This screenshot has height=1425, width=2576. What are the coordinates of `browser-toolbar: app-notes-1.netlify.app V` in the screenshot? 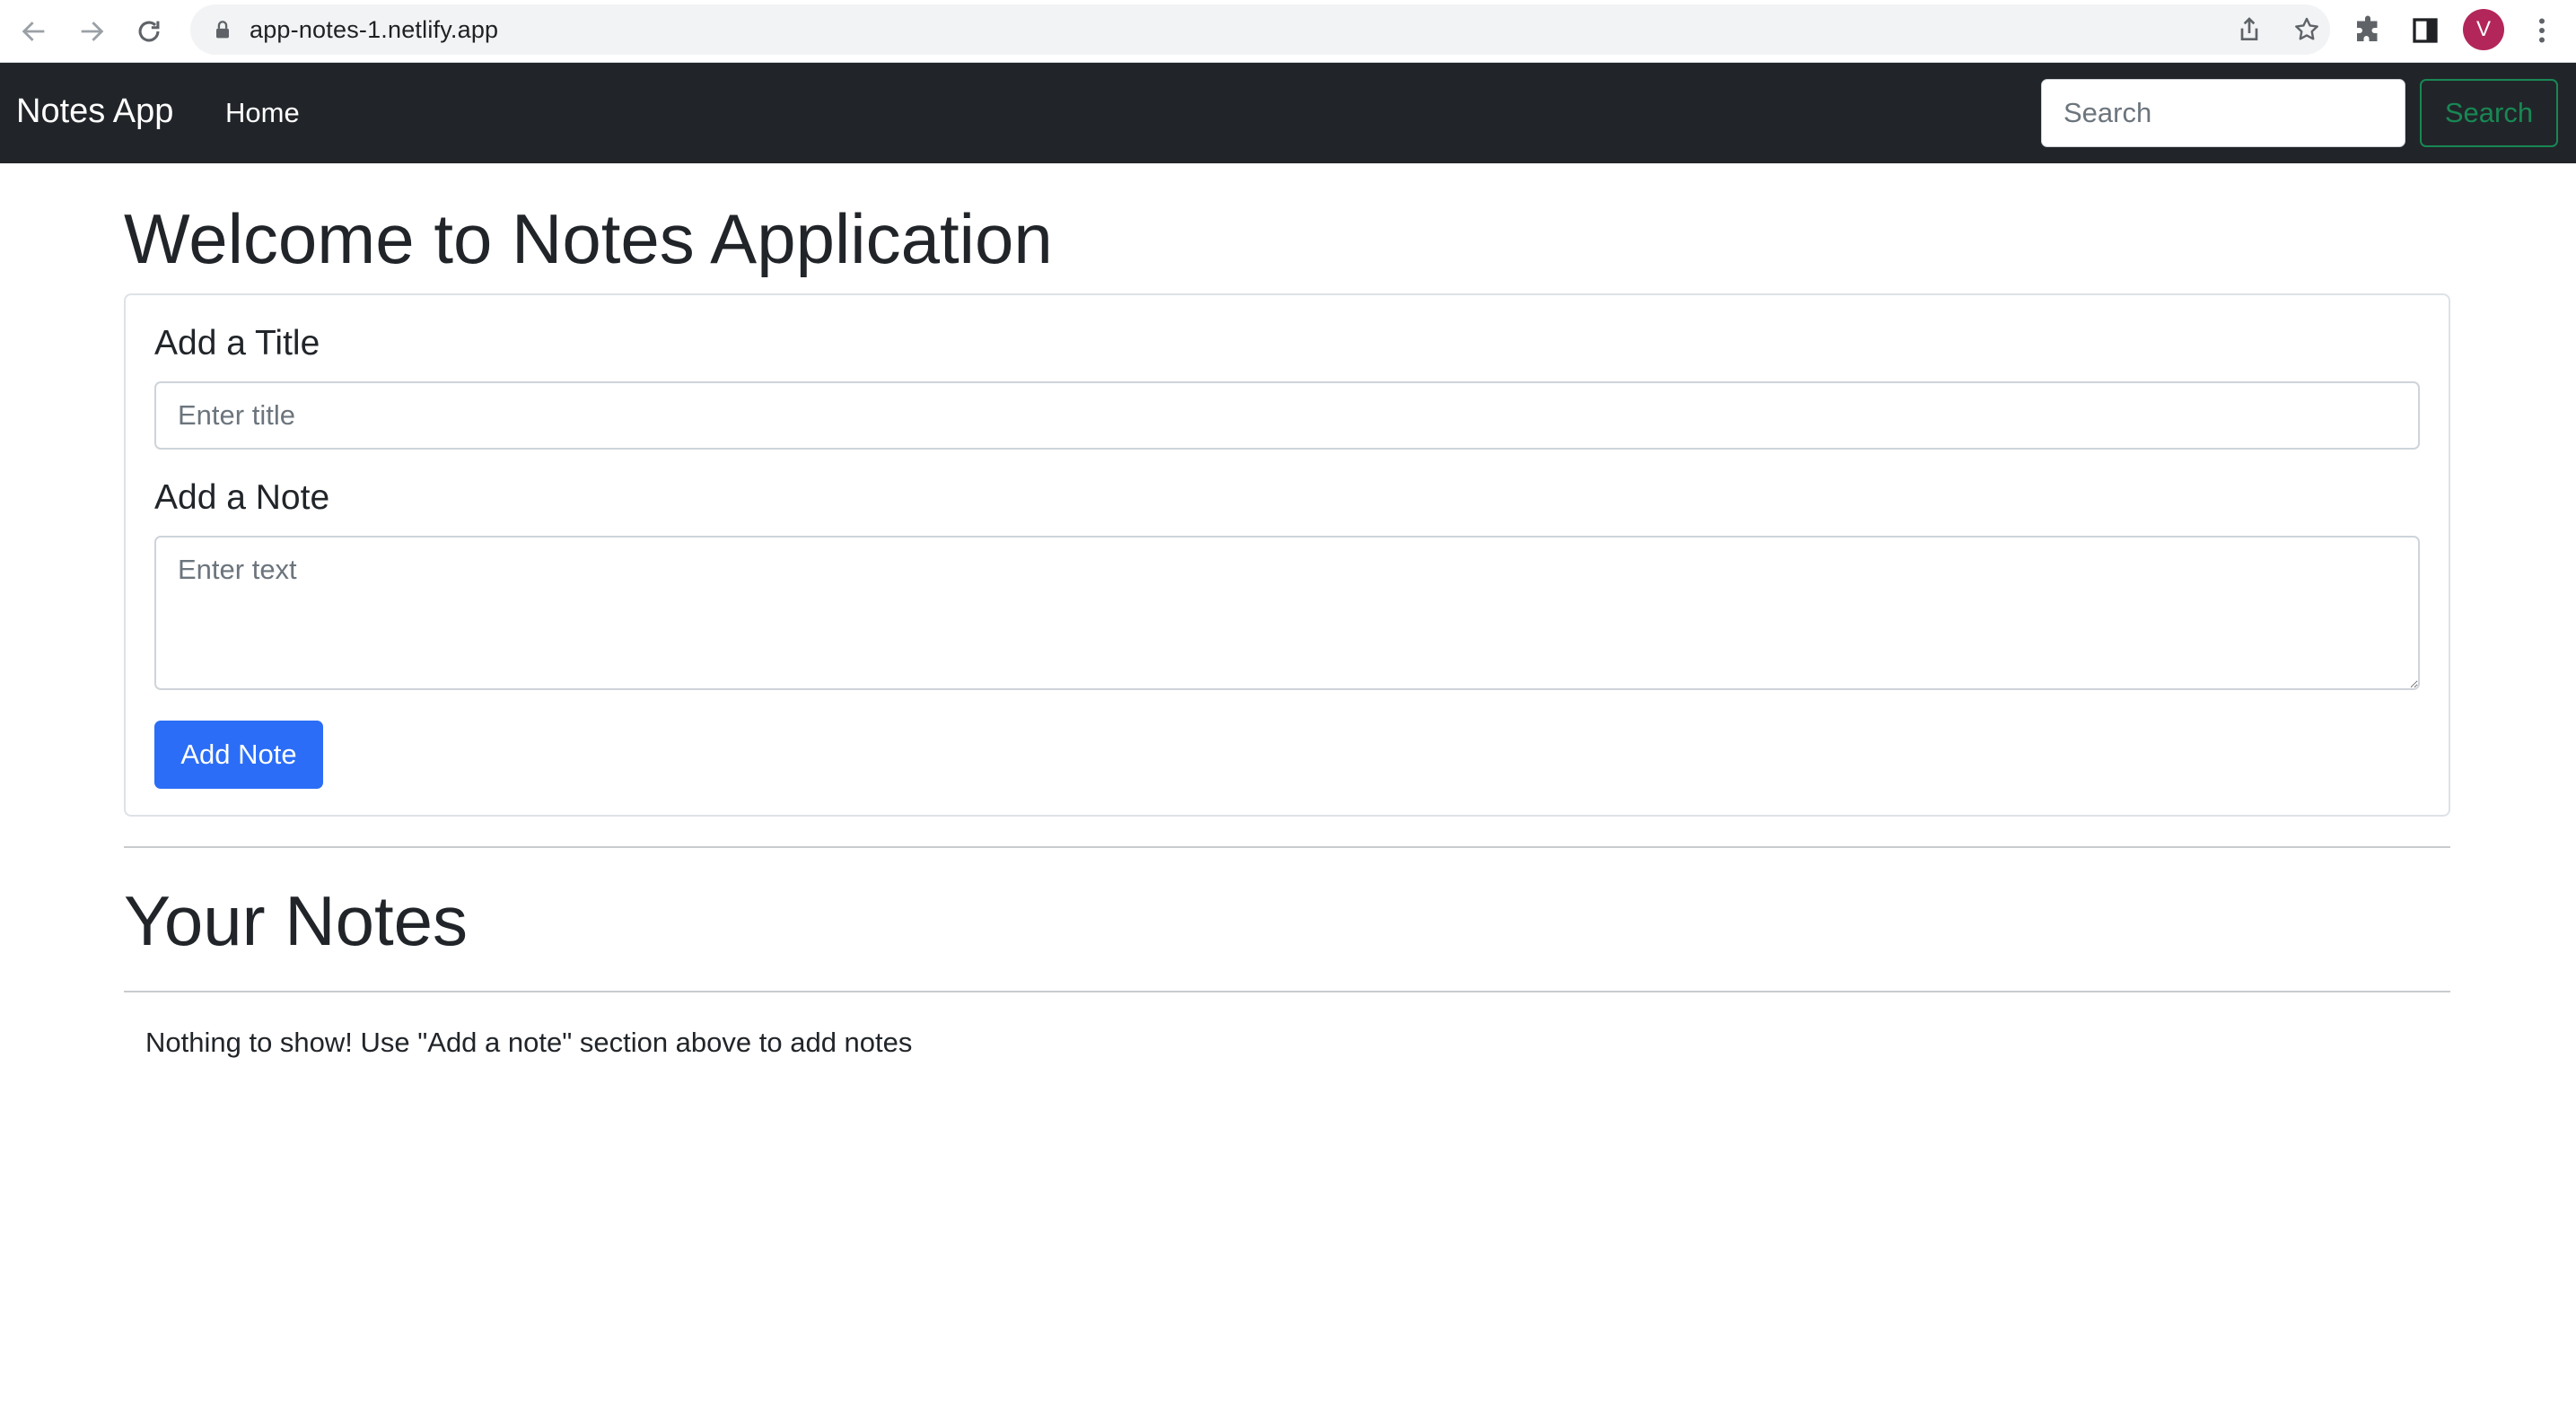 It's located at (1288, 31).